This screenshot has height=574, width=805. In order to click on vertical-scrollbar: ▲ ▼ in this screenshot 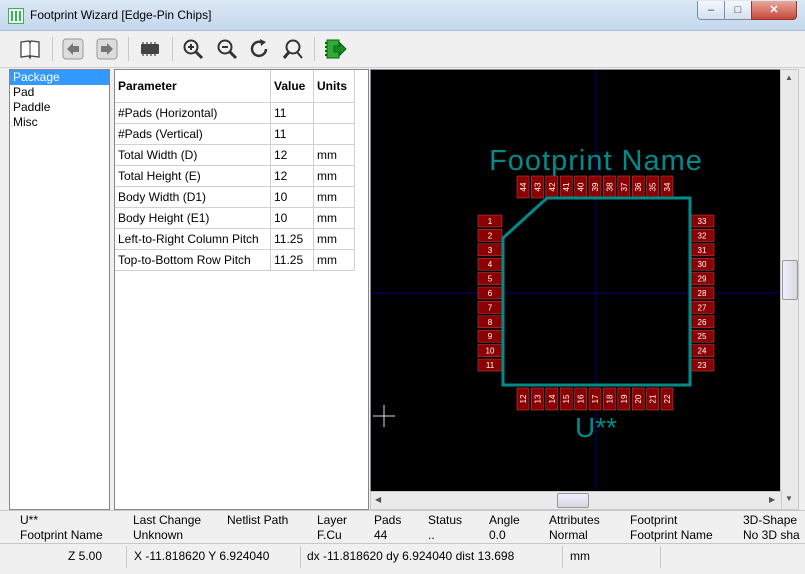, I will do `click(789, 289)`.